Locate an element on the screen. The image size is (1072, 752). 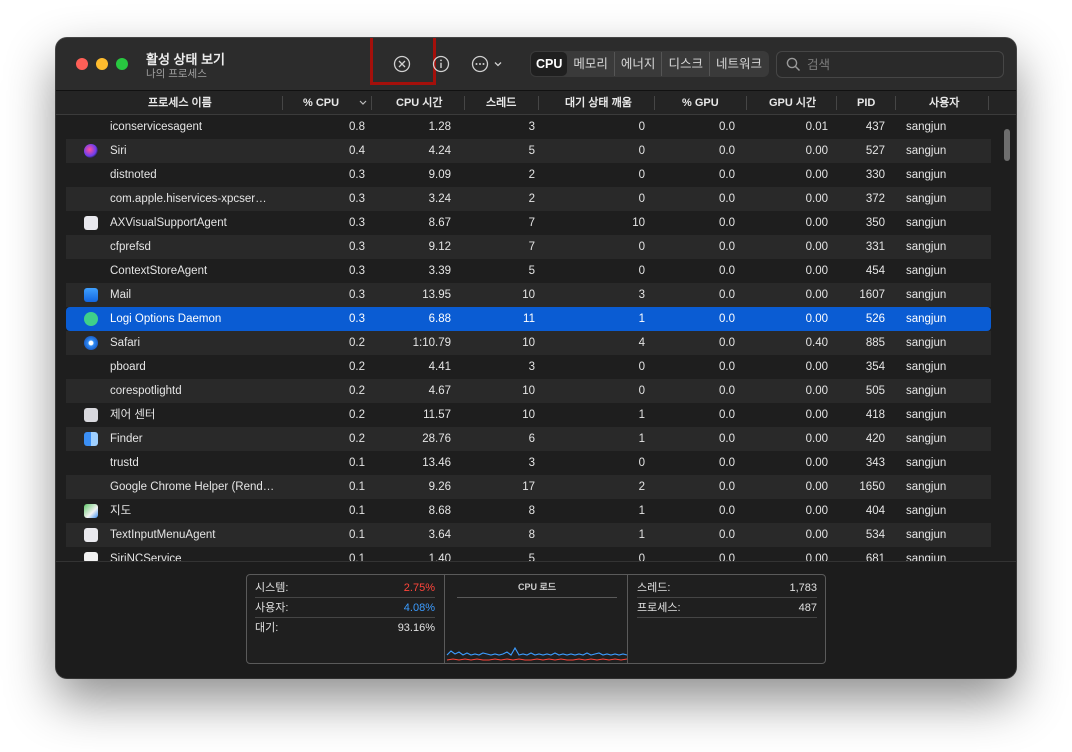
col-user: 사용자 is located at coordinates (944, 103).